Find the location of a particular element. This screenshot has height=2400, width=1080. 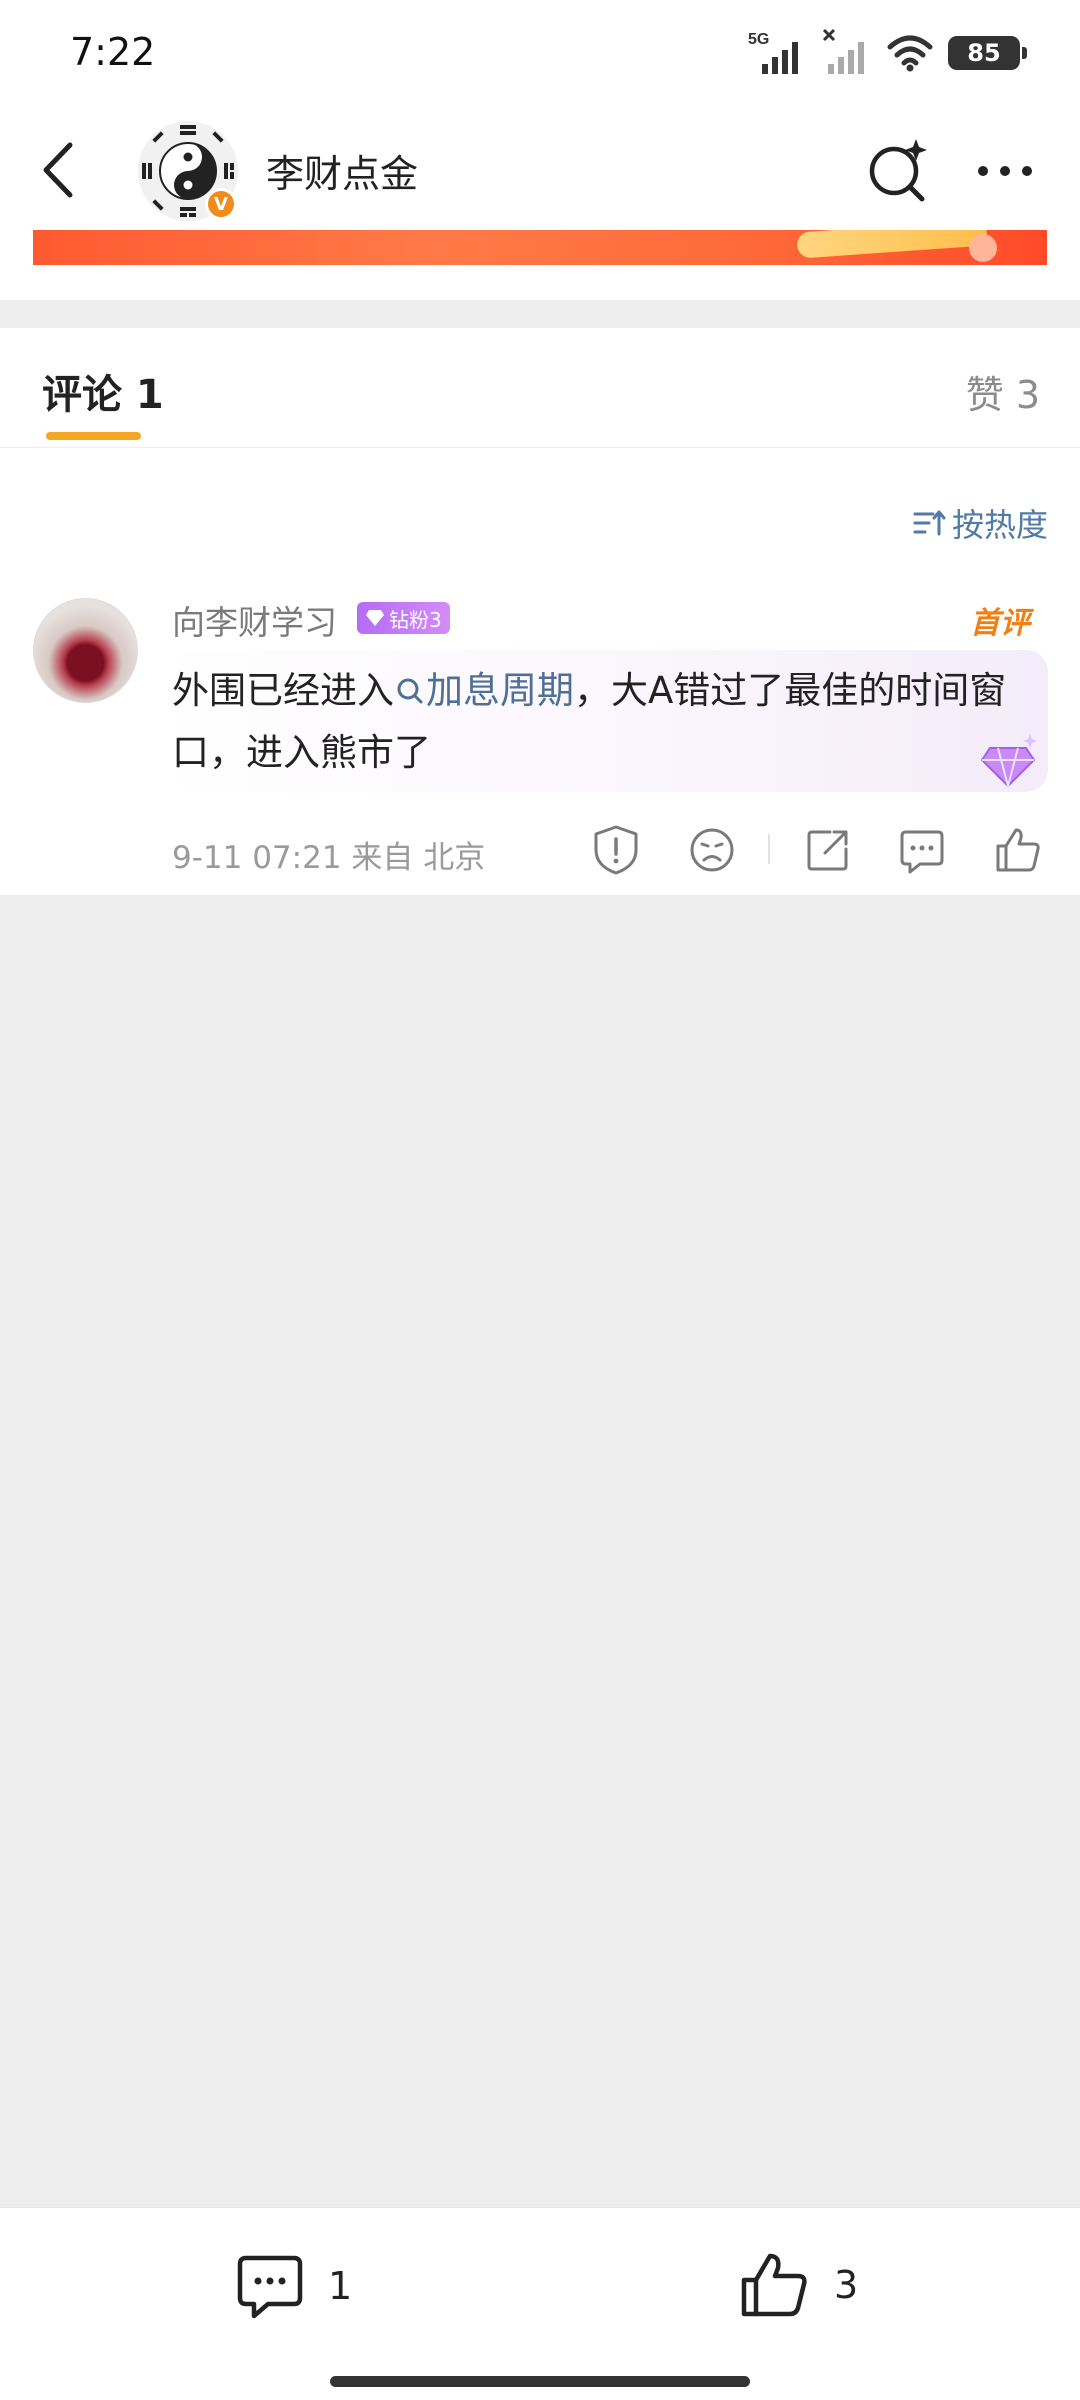

reply-icon is located at coordinates (922, 850).